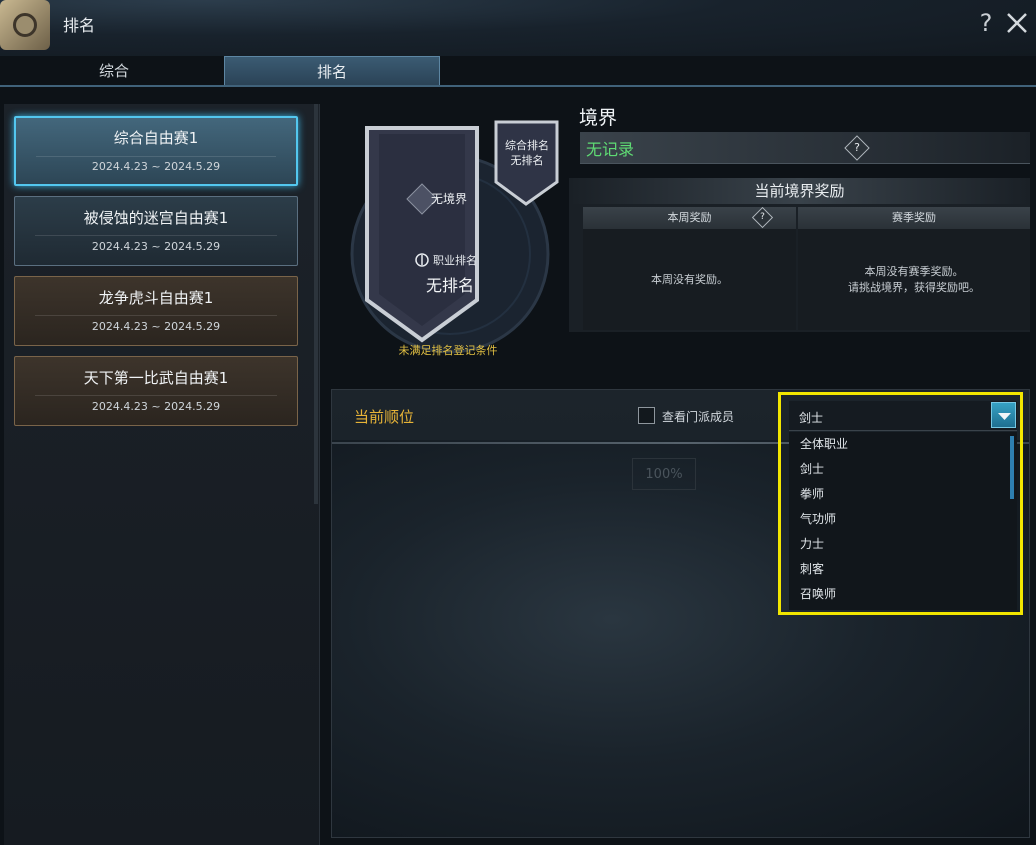 This screenshot has width=1036, height=845. I want to click on rank-notice: 未满足排名登记条件, so click(448, 350).